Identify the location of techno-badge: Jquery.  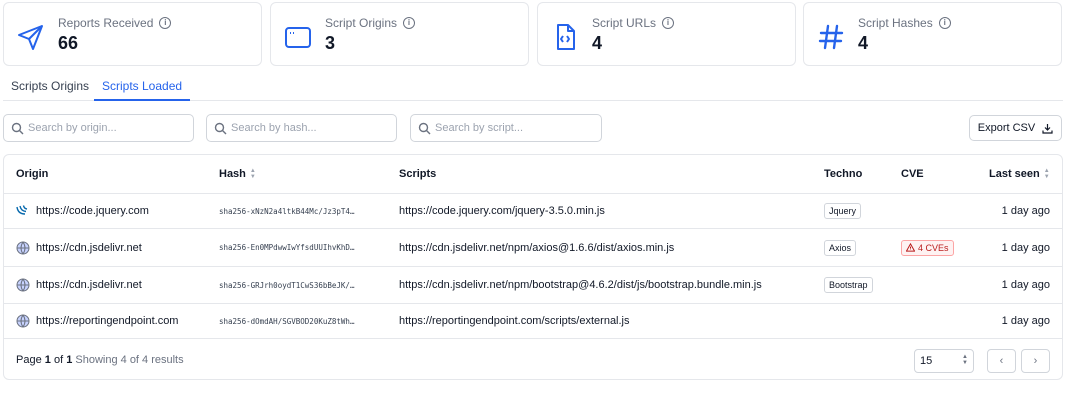
(843, 211).